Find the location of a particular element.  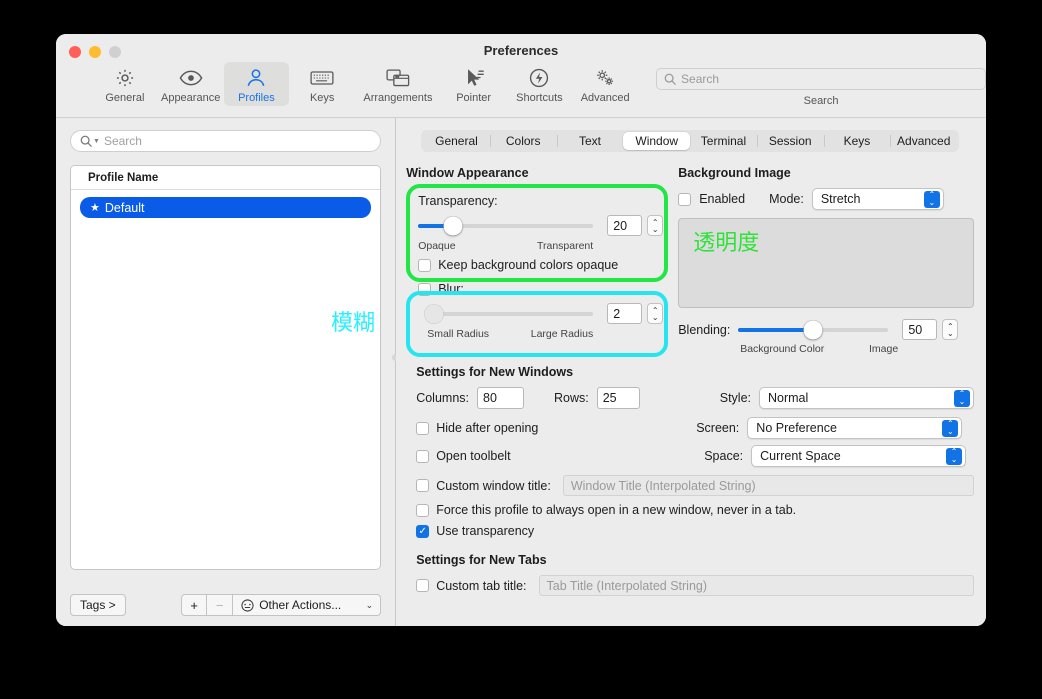

columns-label: Columns: is located at coordinates (442, 398).